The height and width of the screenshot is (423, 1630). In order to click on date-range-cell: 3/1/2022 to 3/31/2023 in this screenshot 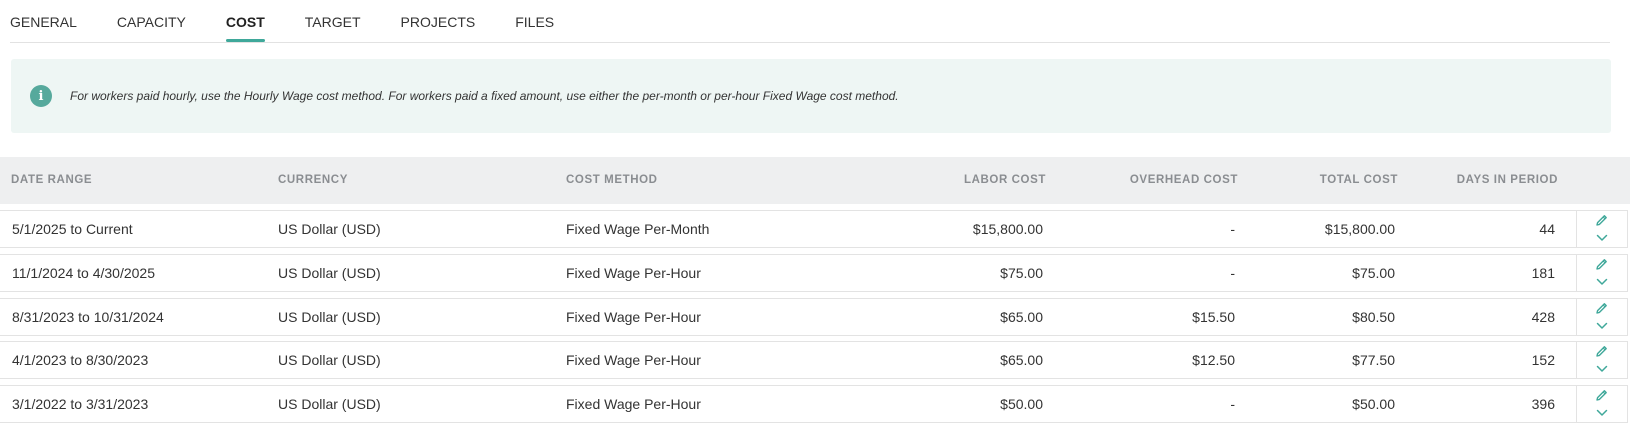, I will do `click(80, 404)`.